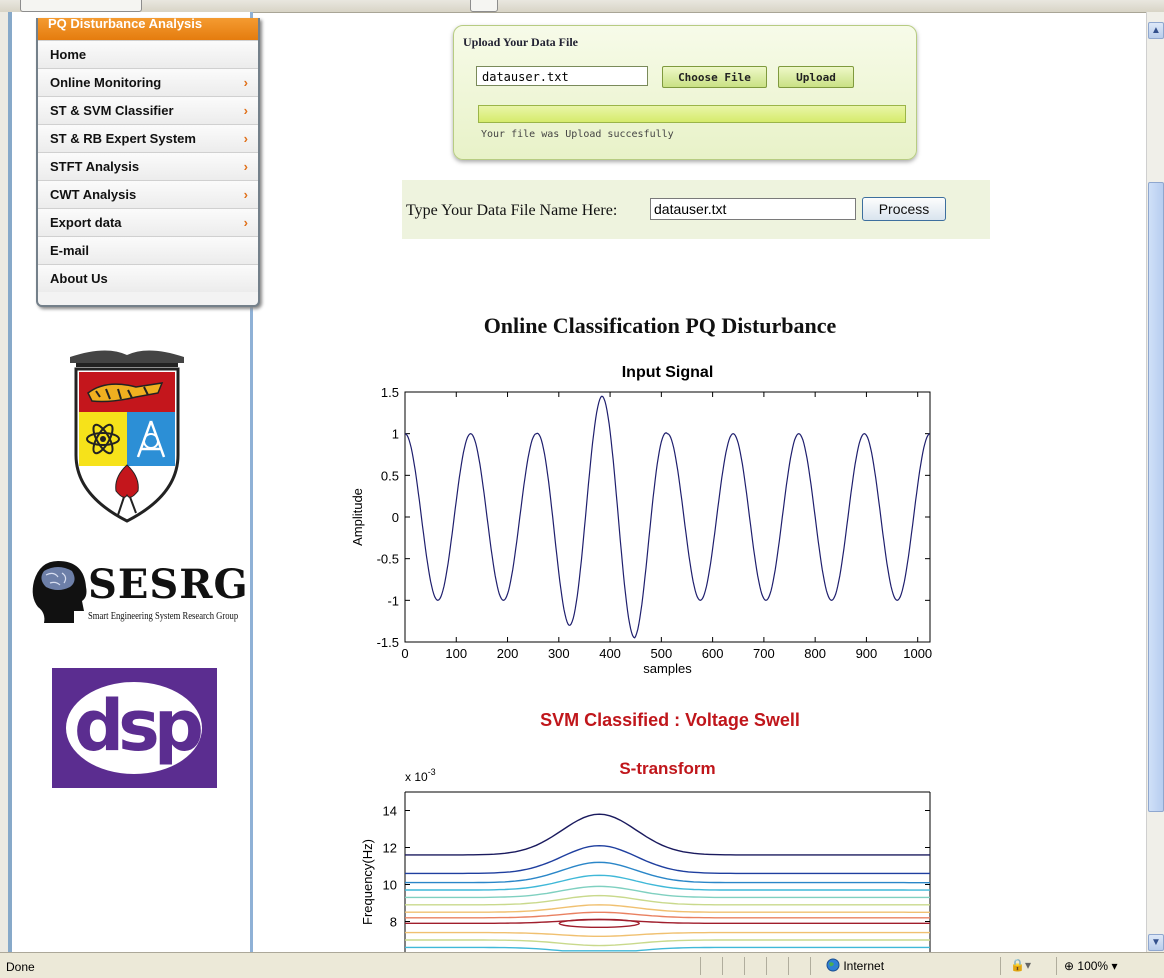 This screenshot has height=978, width=1164. Describe the element at coordinates (764, 653) in the screenshot. I see `x-tick-label: 700` at that location.